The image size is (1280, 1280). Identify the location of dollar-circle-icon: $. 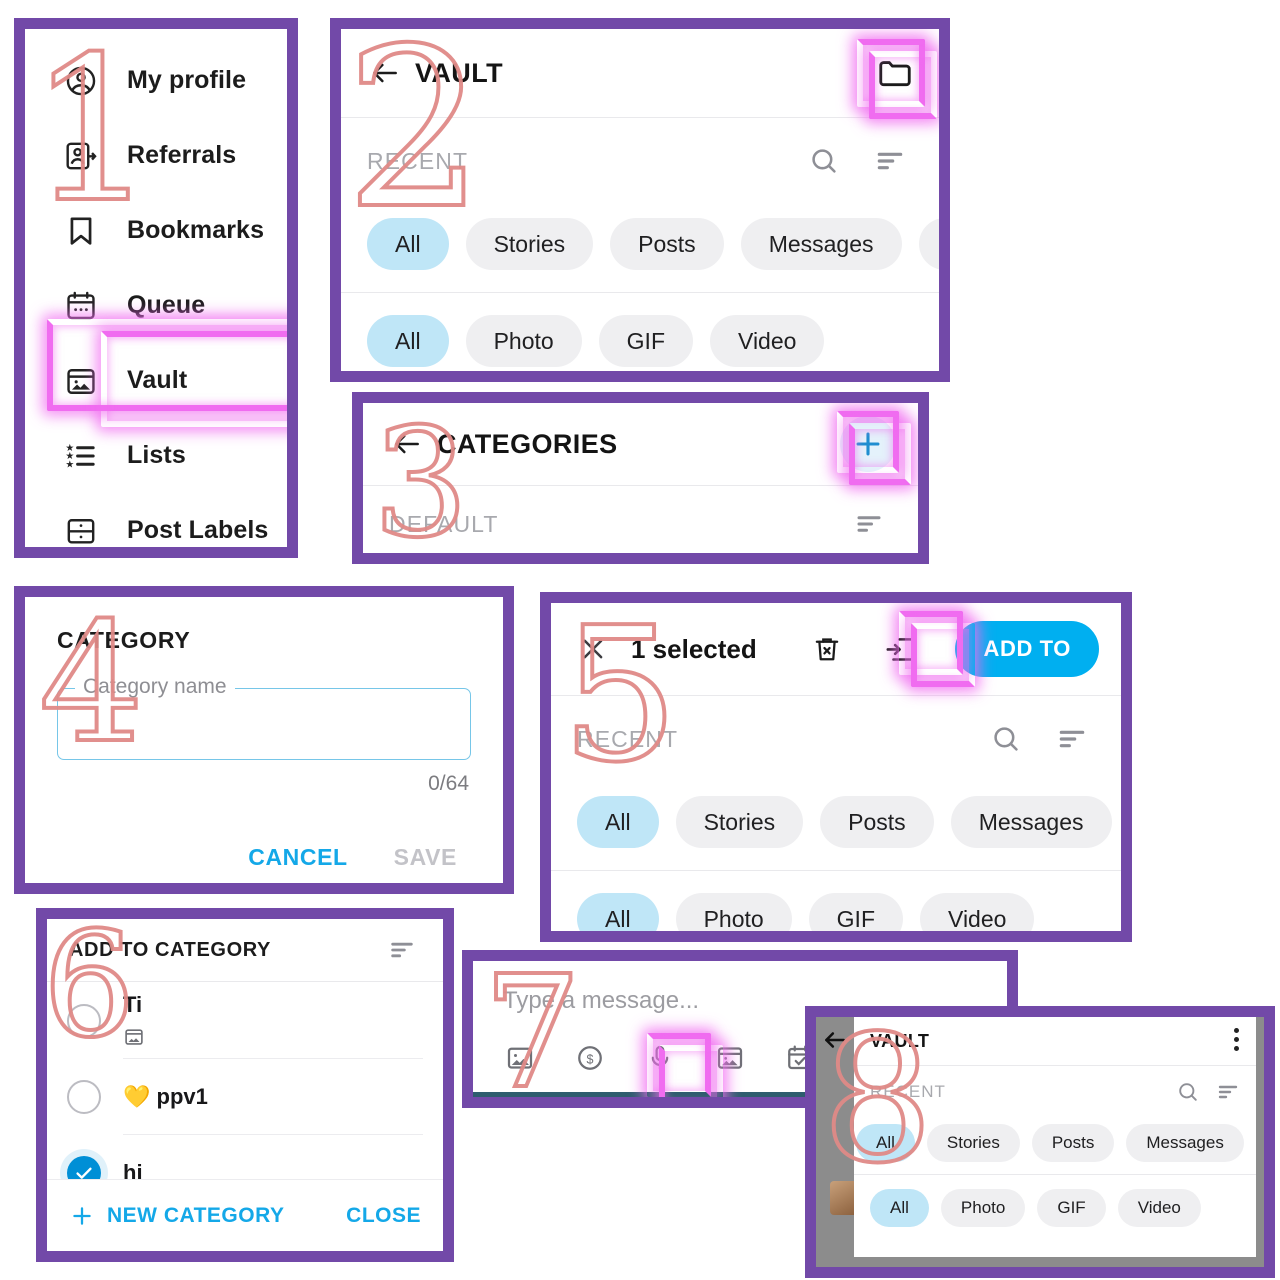
(590, 1058).